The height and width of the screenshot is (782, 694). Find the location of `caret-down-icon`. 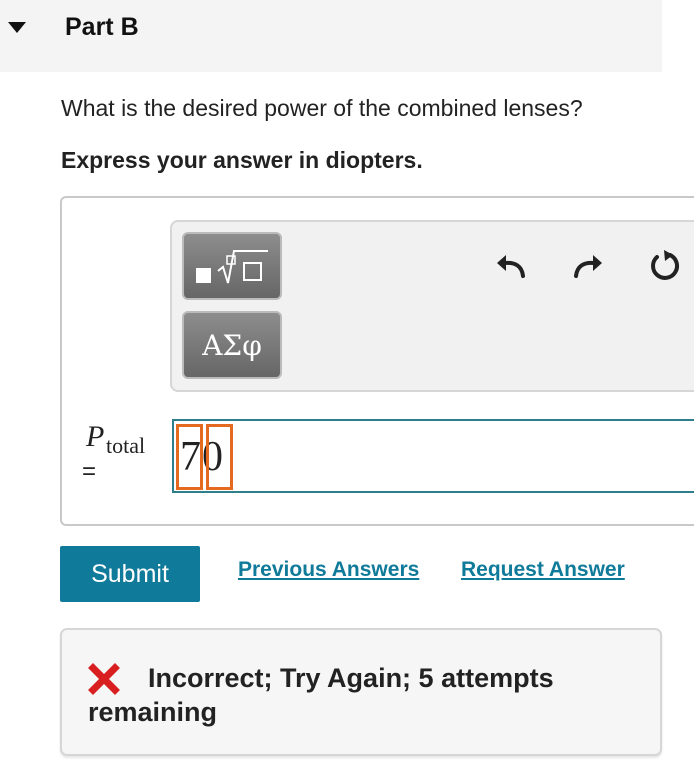

caret-down-icon is located at coordinates (17, 27).